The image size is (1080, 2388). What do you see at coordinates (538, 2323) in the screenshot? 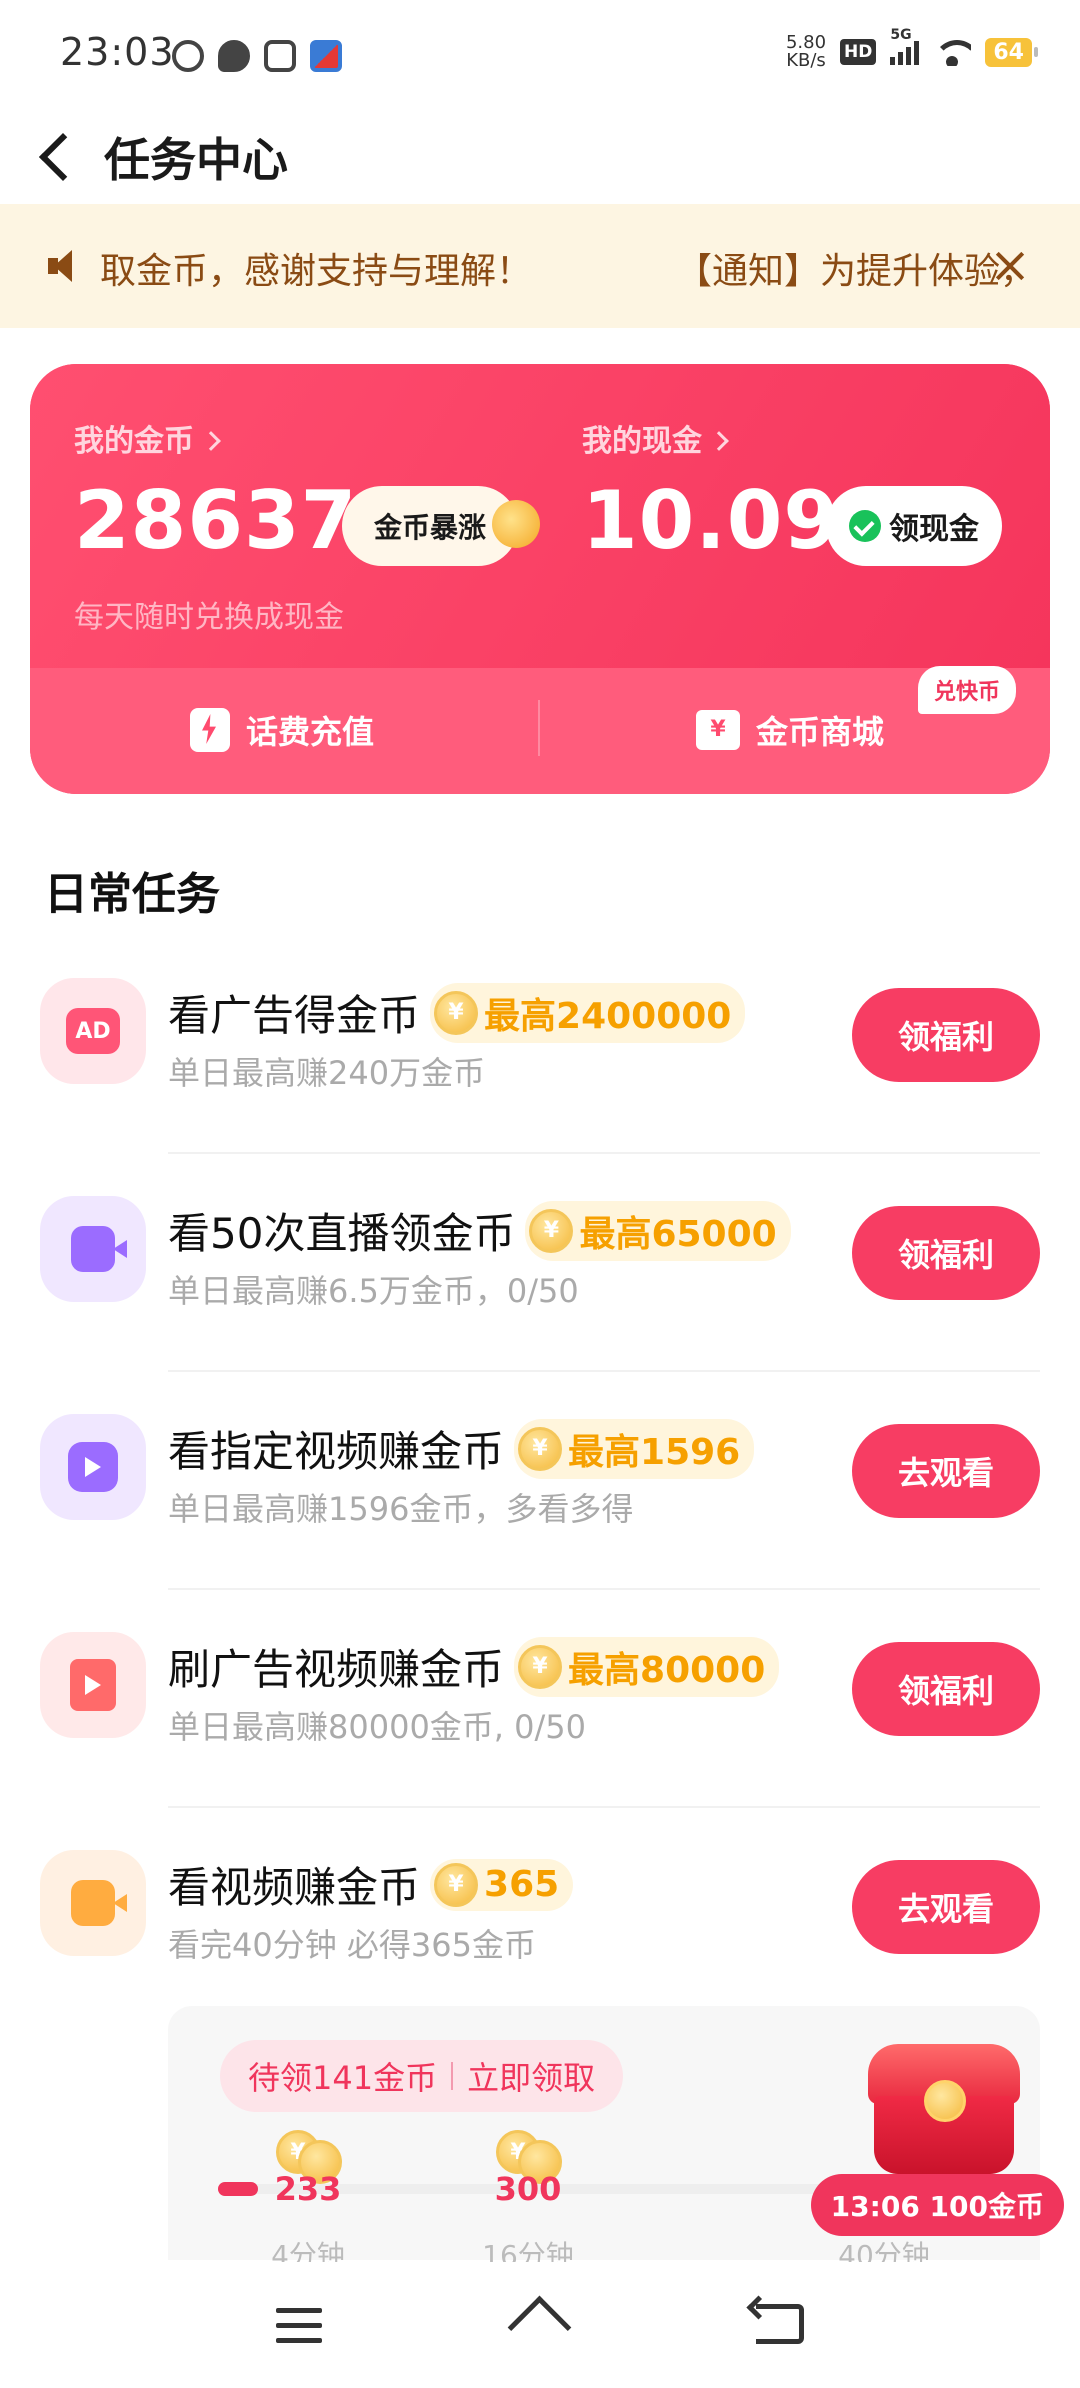
I see `home-icon` at bounding box center [538, 2323].